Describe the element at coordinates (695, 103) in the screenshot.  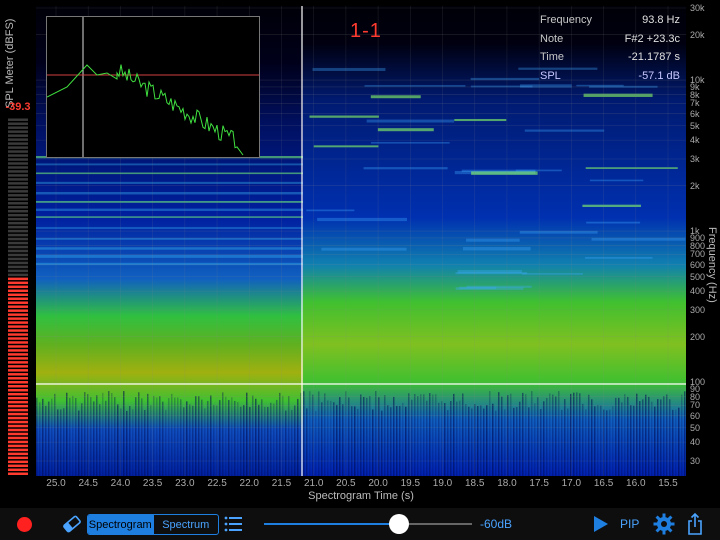
I see `frequency-tick-label: 7k` at that location.